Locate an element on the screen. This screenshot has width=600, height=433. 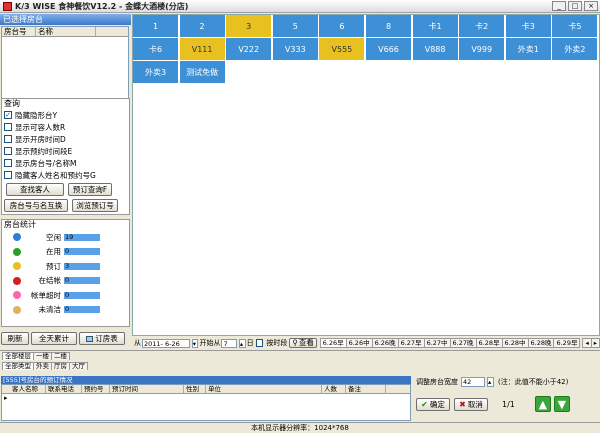
reservation-column-header: 人数 is located at coordinates (334, 389).